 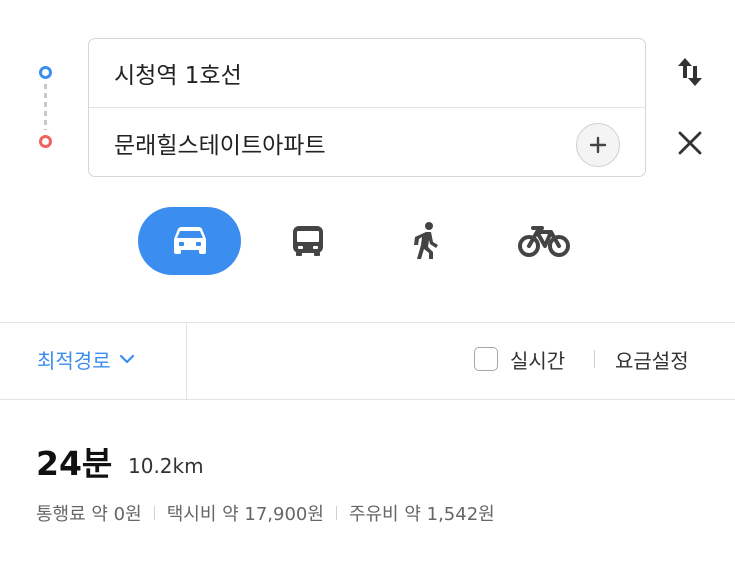 I want to click on add-waypoint-button, so click(x=598, y=145).